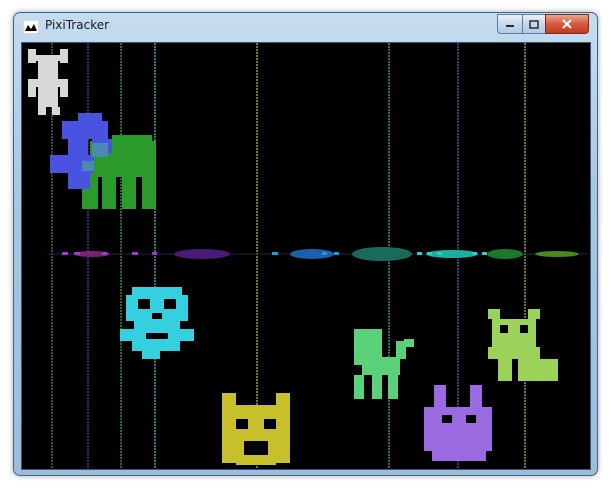  I want to click on window-title: PixiTracker, so click(77, 25).